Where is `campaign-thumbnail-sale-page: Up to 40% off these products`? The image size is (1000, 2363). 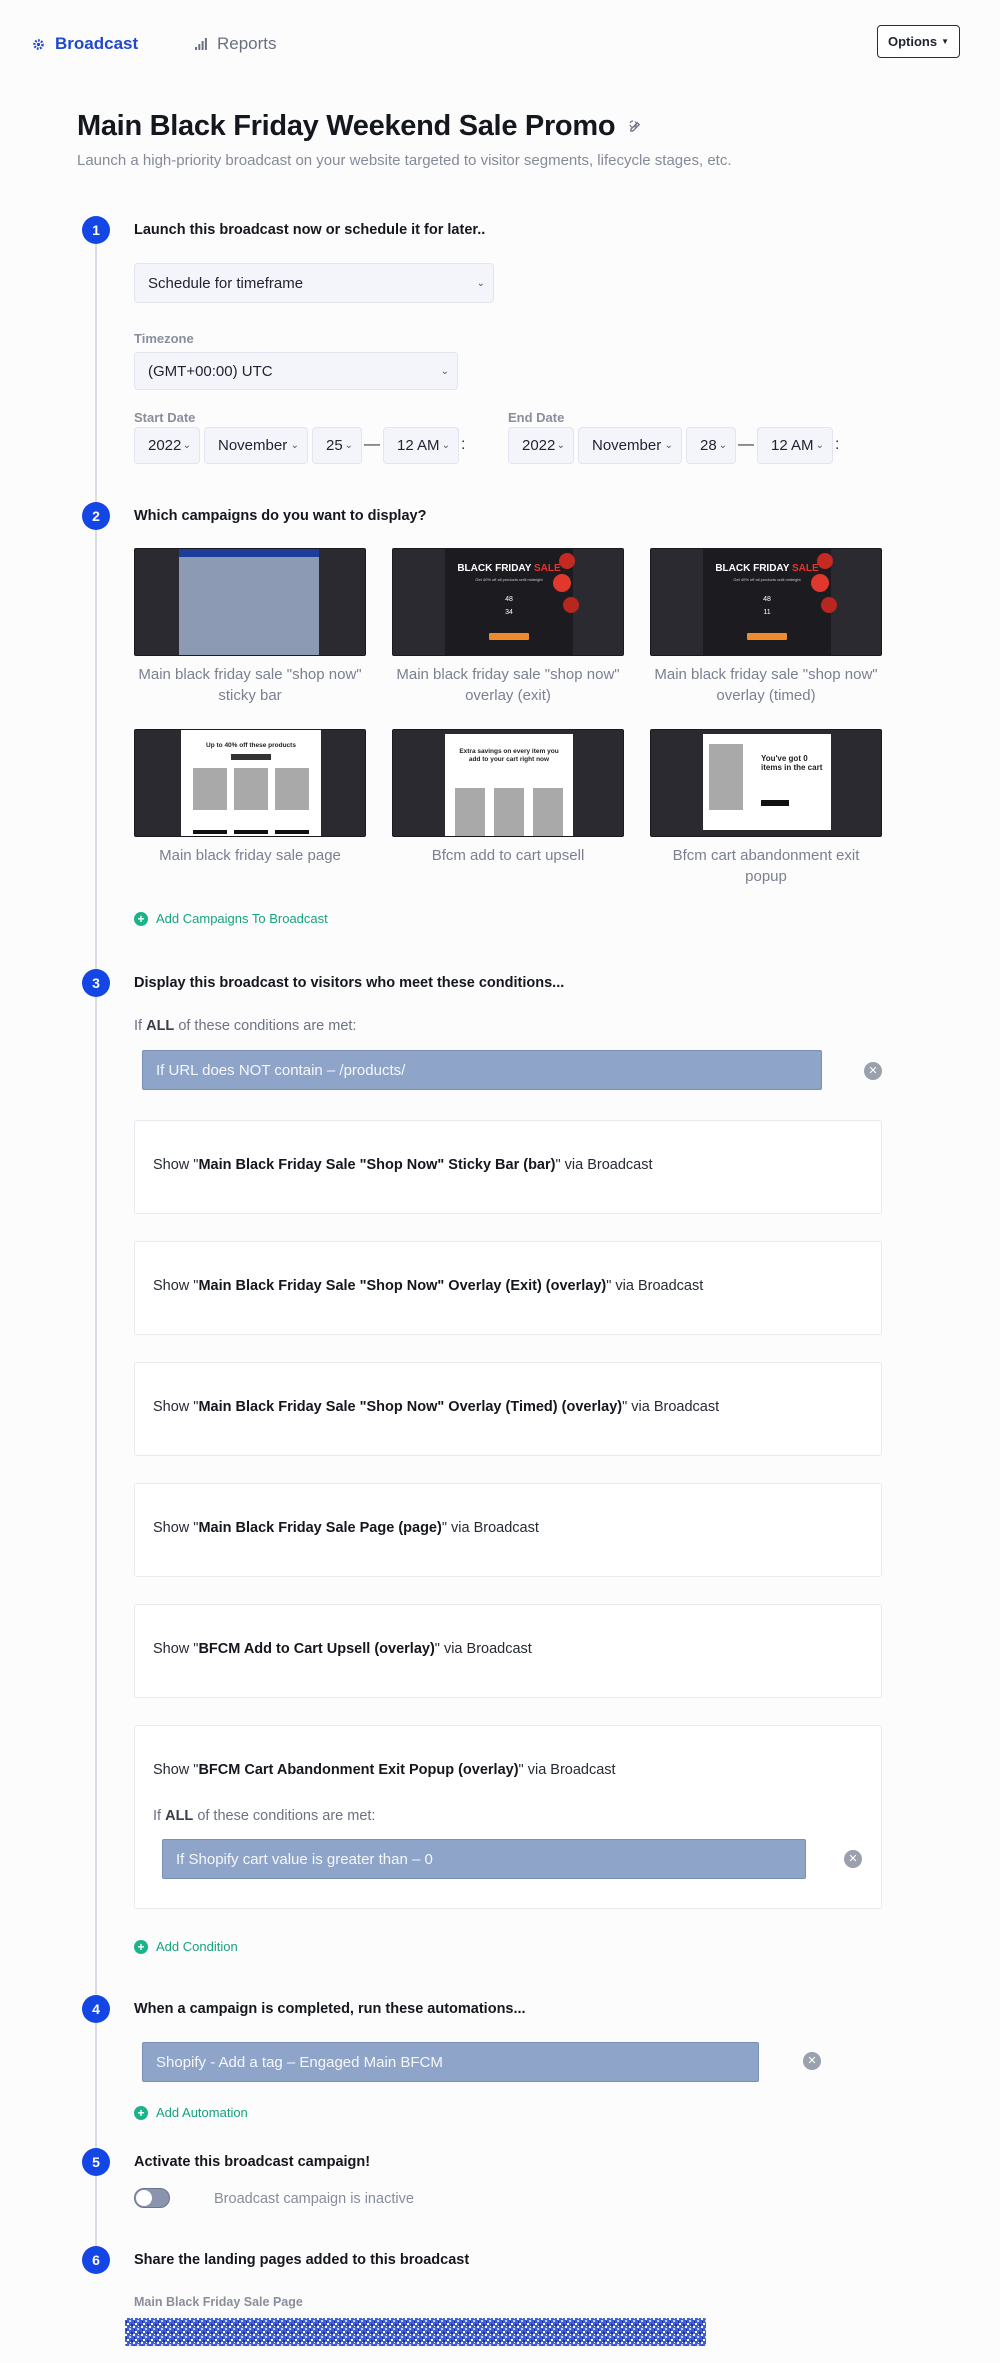
campaign-thumbnail-sale-page: Up to 40% off these products is located at coordinates (250, 783).